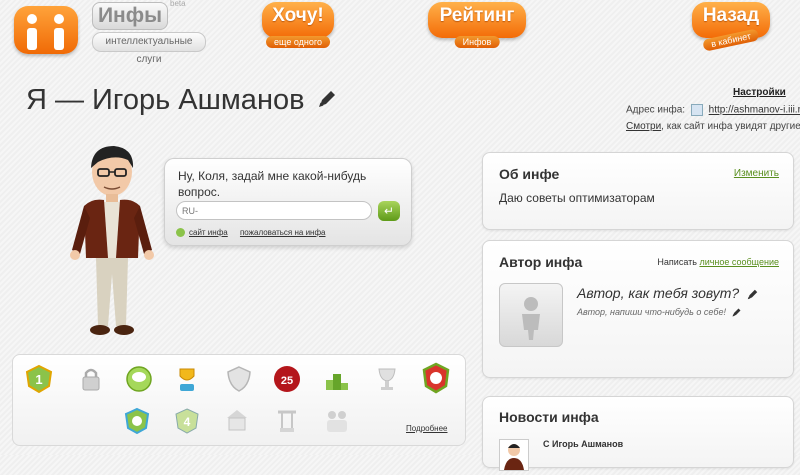 This screenshot has height=475, width=800. Describe the element at coordinates (656, 110) in the screenshot. I see `address-label: Адрес инфа:` at that location.